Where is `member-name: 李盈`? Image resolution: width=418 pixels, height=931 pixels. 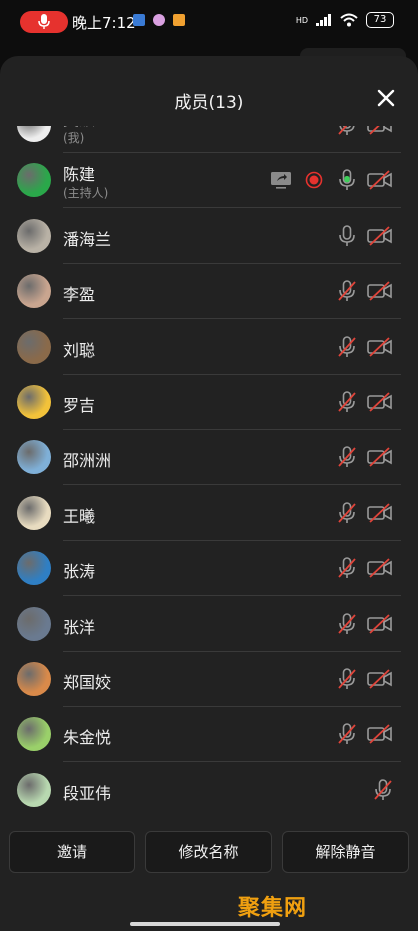
member-name: 李盈 is located at coordinates (79, 295).